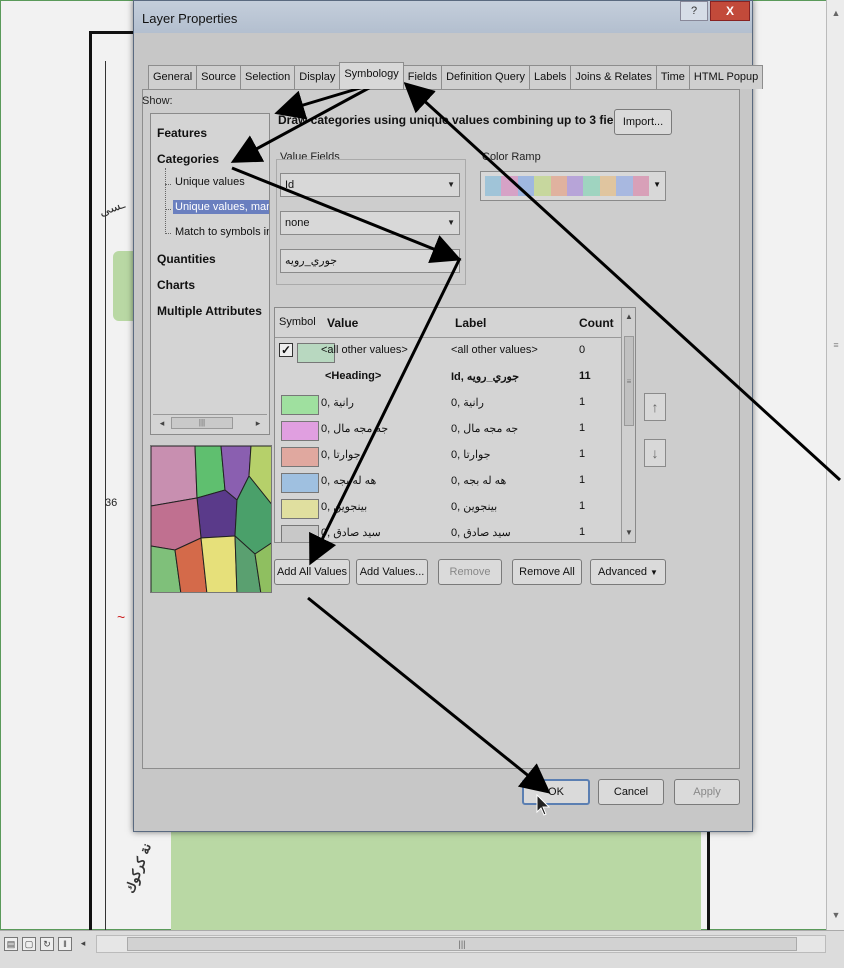 The height and width of the screenshot is (968, 844). What do you see at coordinates (210, 182) in the screenshot?
I see `tree-item-unique-values: Unique values` at bounding box center [210, 182].